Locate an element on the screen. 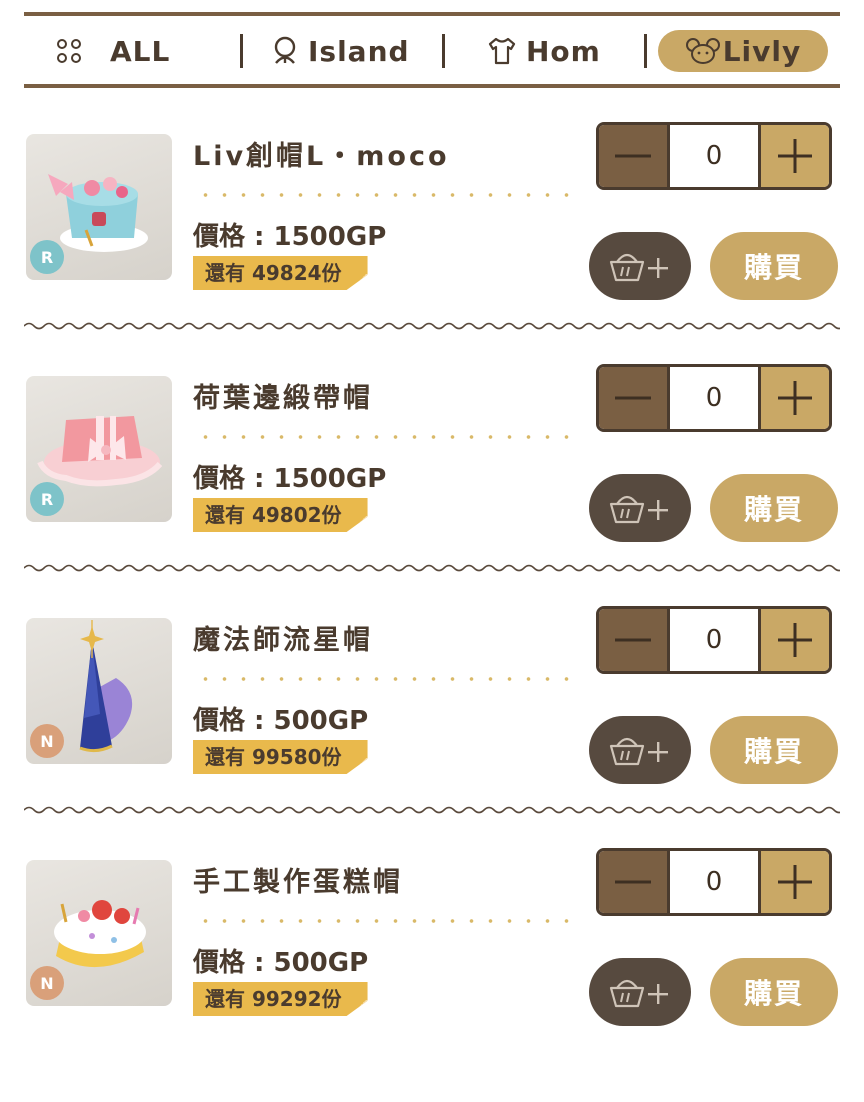 This screenshot has width=864, height=1102. category-tab-bar: ALL Island Hom Livly is located at coordinates (432, 50).